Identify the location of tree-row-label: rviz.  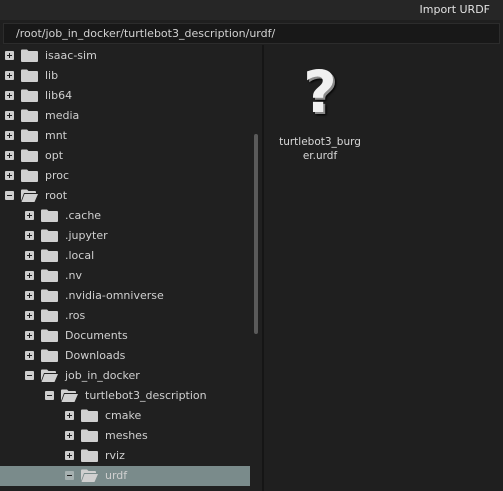
(115, 455).